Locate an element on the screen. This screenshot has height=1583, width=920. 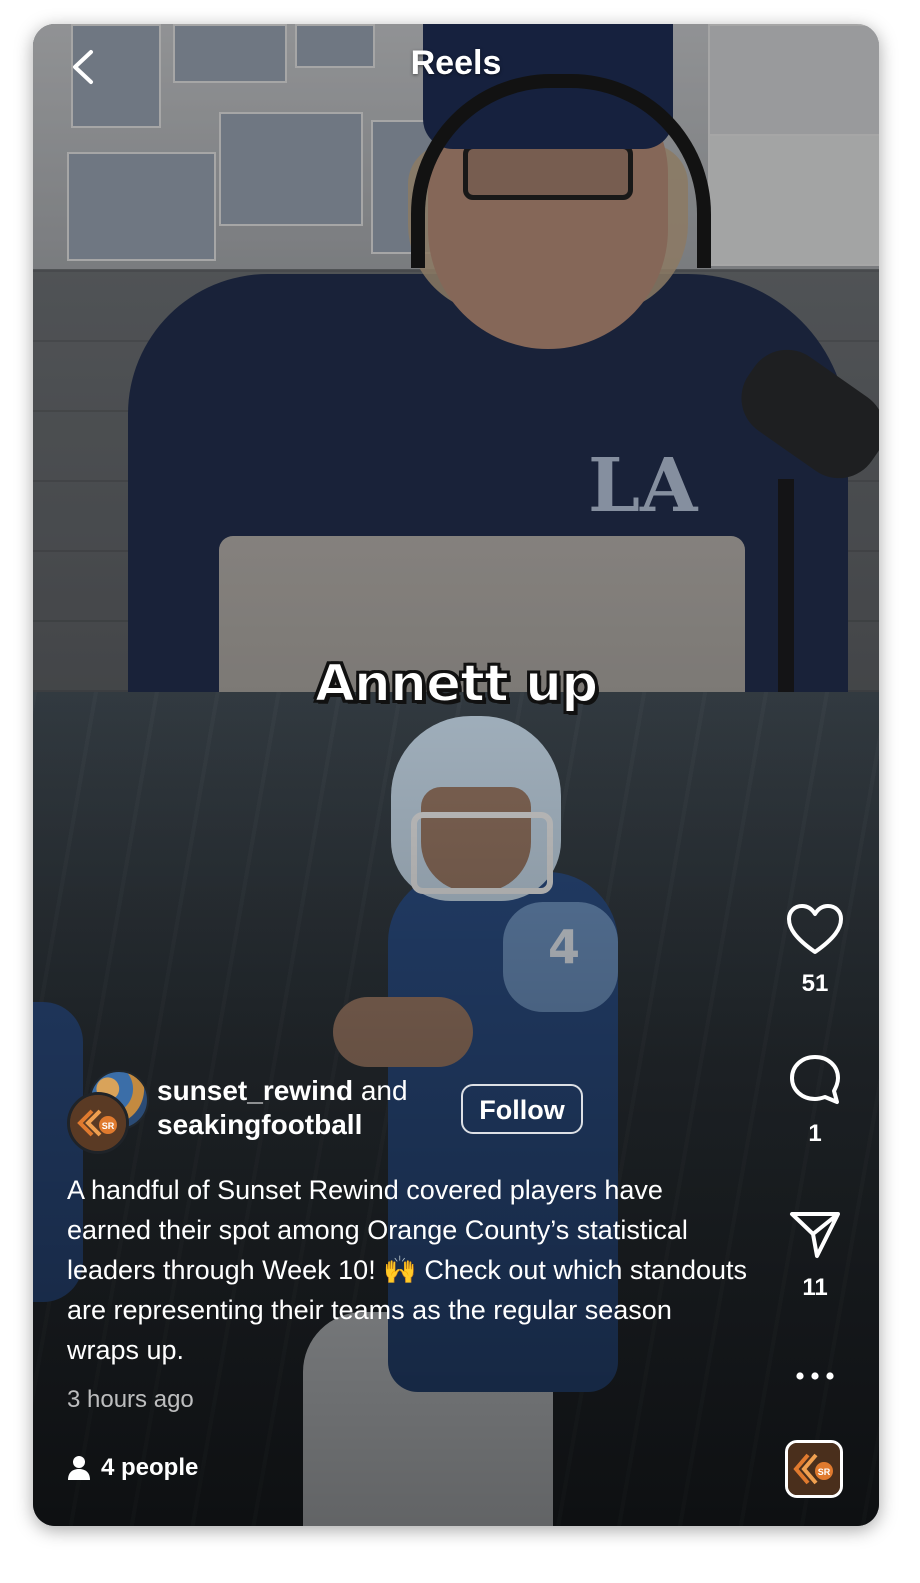
heart-icon is located at coordinates (815, 930).